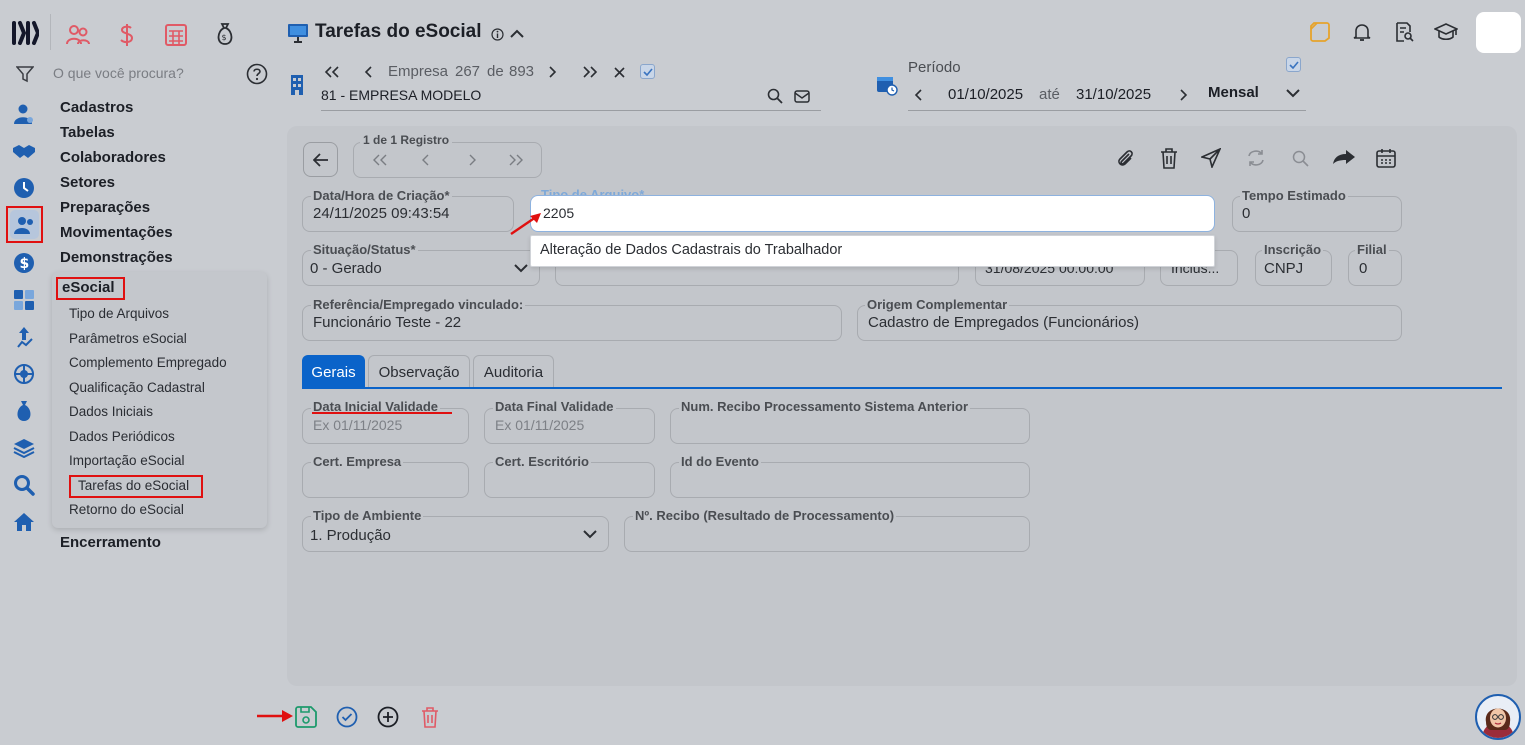 The height and width of the screenshot is (745, 1525). What do you see at coordinates (1293, 64) in the screenshot?
I see `periodo-checkbox` at bounding box center [1293, 64].